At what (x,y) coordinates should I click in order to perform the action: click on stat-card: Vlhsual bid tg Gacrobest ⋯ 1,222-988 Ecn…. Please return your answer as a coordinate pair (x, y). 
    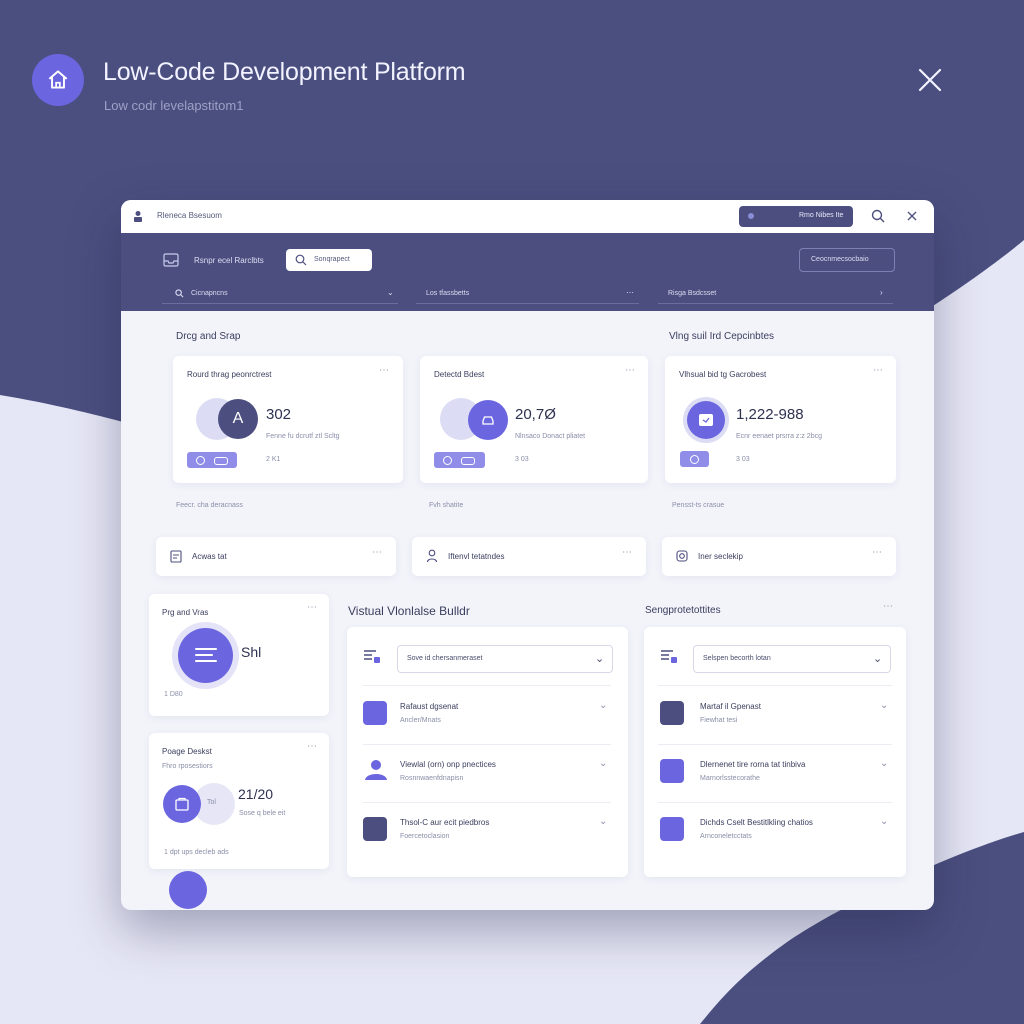
    Looking at the image, I should click on (780, 419).